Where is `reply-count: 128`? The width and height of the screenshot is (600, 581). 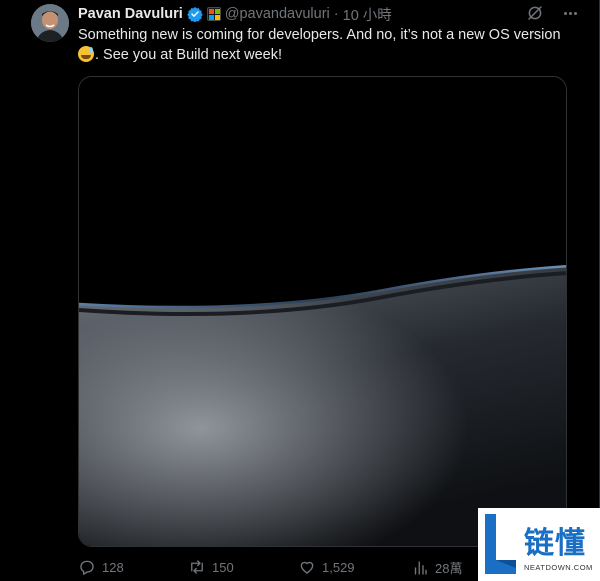
reply-count: 128 is located at coordinates (113, 567).